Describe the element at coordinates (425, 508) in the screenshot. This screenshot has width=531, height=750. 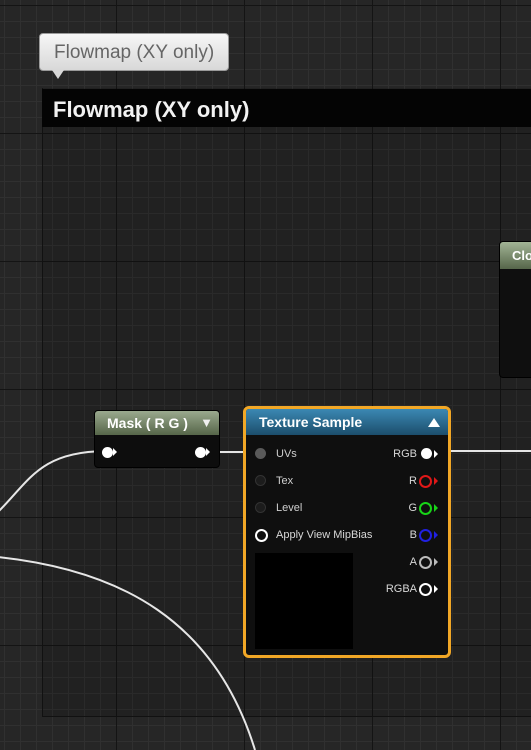
I see `g-output-pin` at that location.